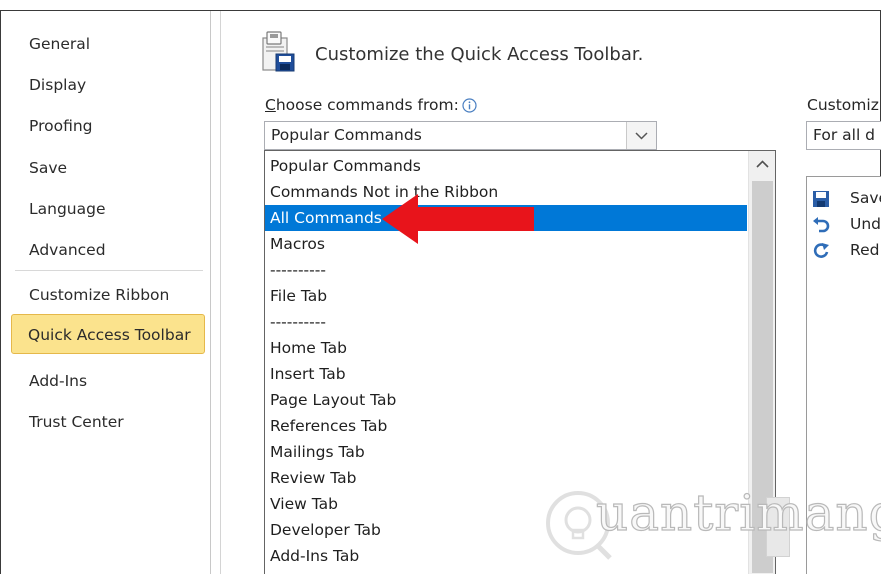  What do you see at coordinates (865, 198) in the screenshot?
I see `toolbar-item-label: Save` at bounding box center [865, 198].